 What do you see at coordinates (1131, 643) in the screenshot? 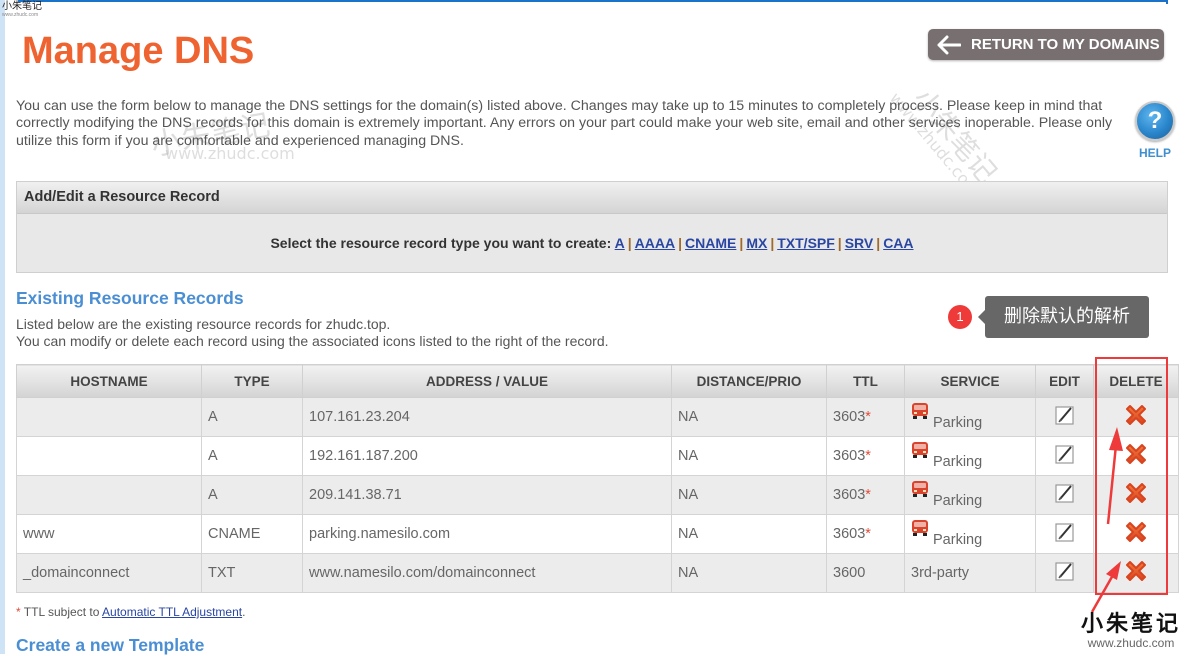
I see `watermark-url-large: www.zhudc.com` at bounding box center [1131, 643].